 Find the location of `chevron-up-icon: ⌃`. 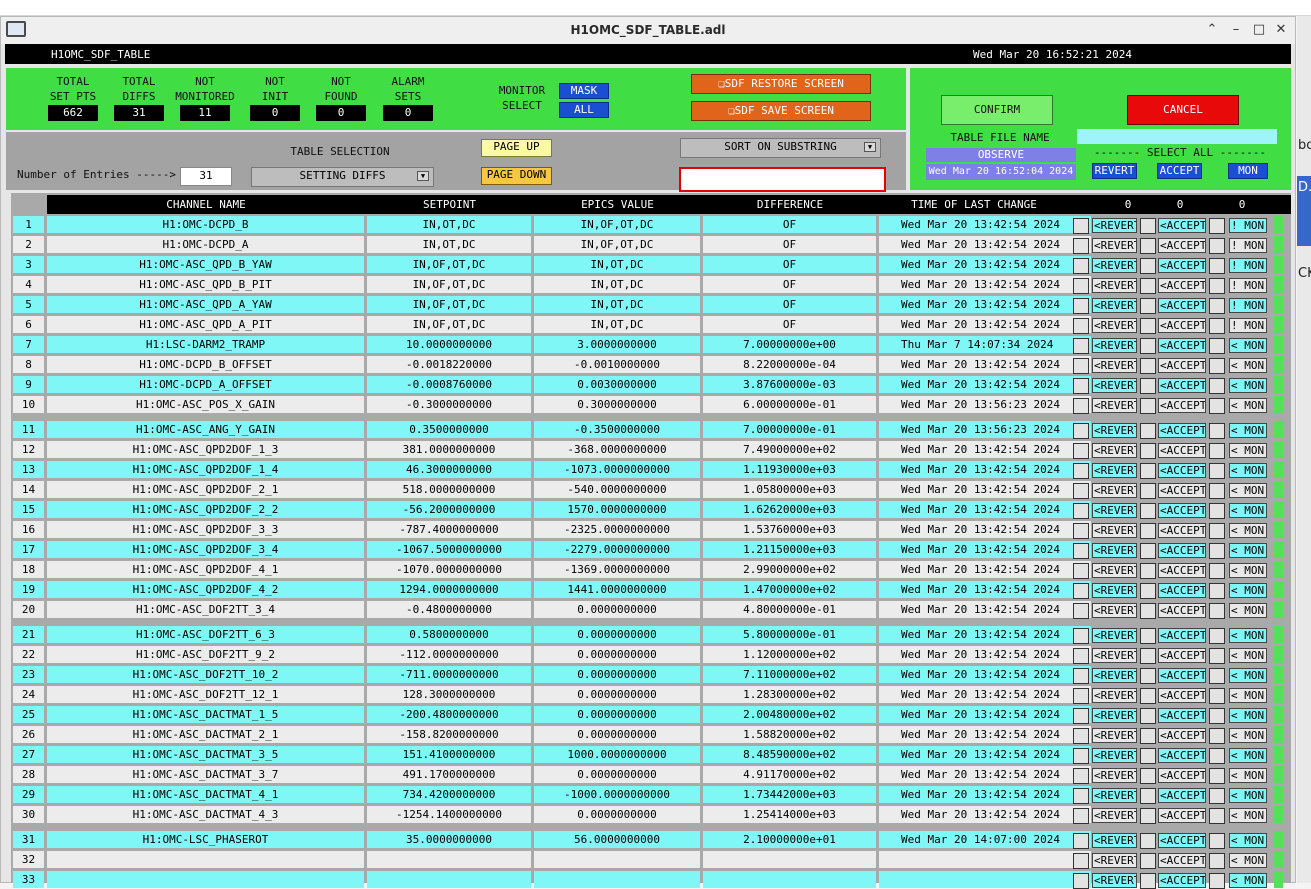

chevron-up-icon: ⌃ is located at coordinates (1212, 30).